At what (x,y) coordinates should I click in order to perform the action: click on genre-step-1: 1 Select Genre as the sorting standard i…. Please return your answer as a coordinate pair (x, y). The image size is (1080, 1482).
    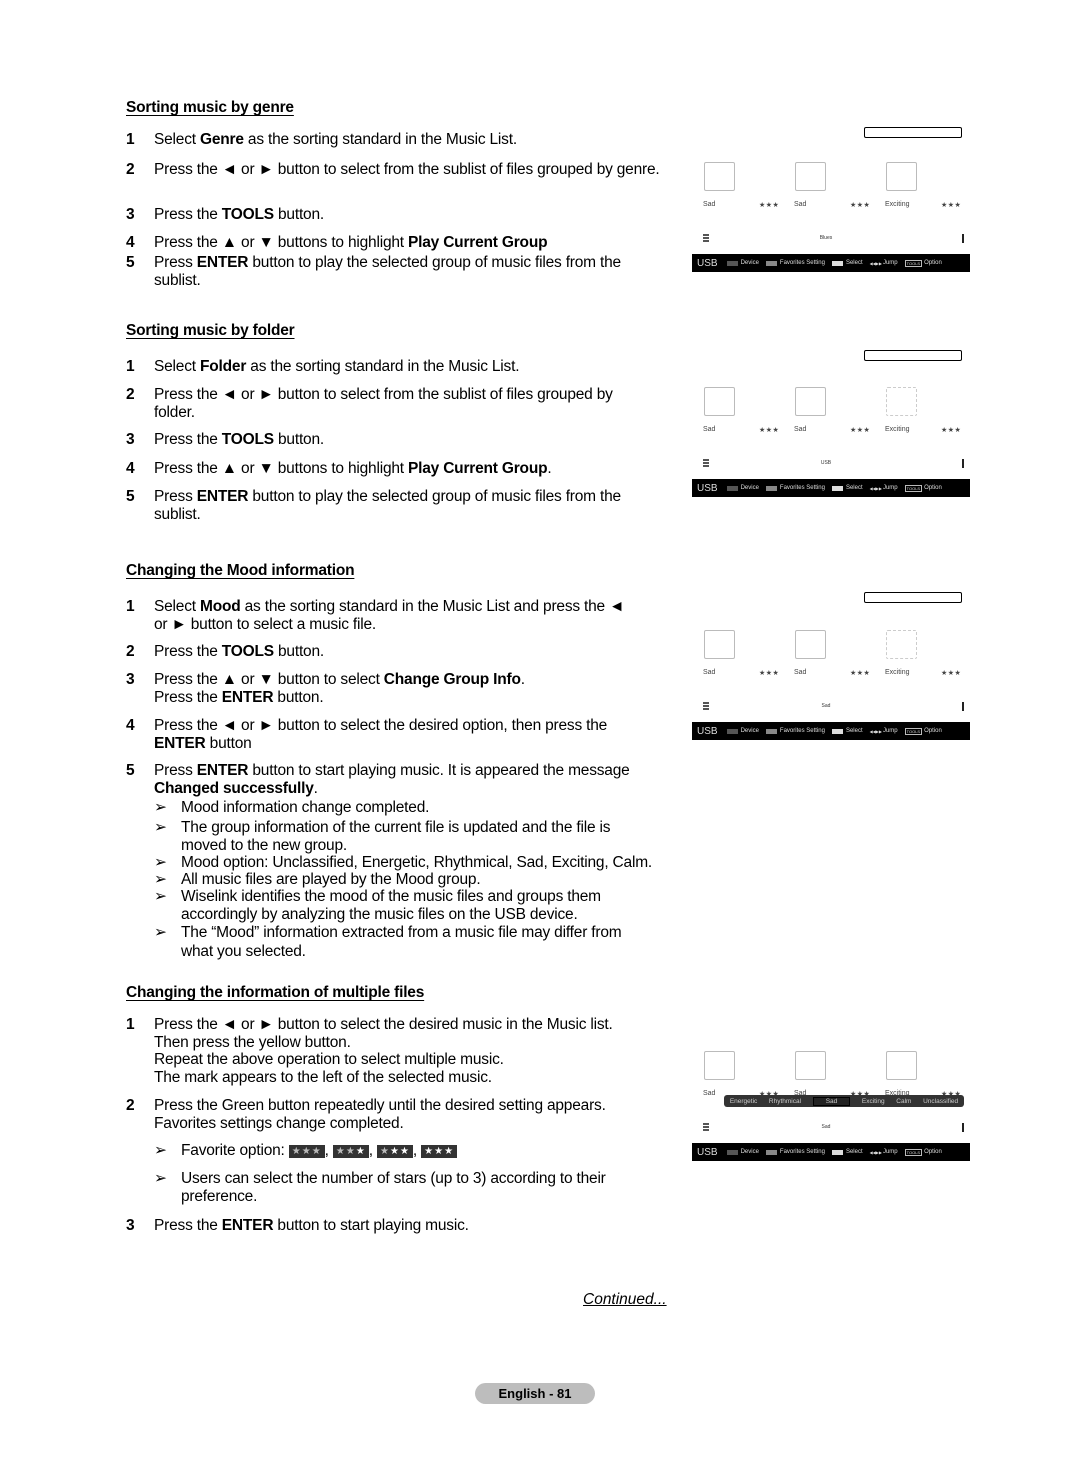
    Looking at the image, I should click on (398, 140).